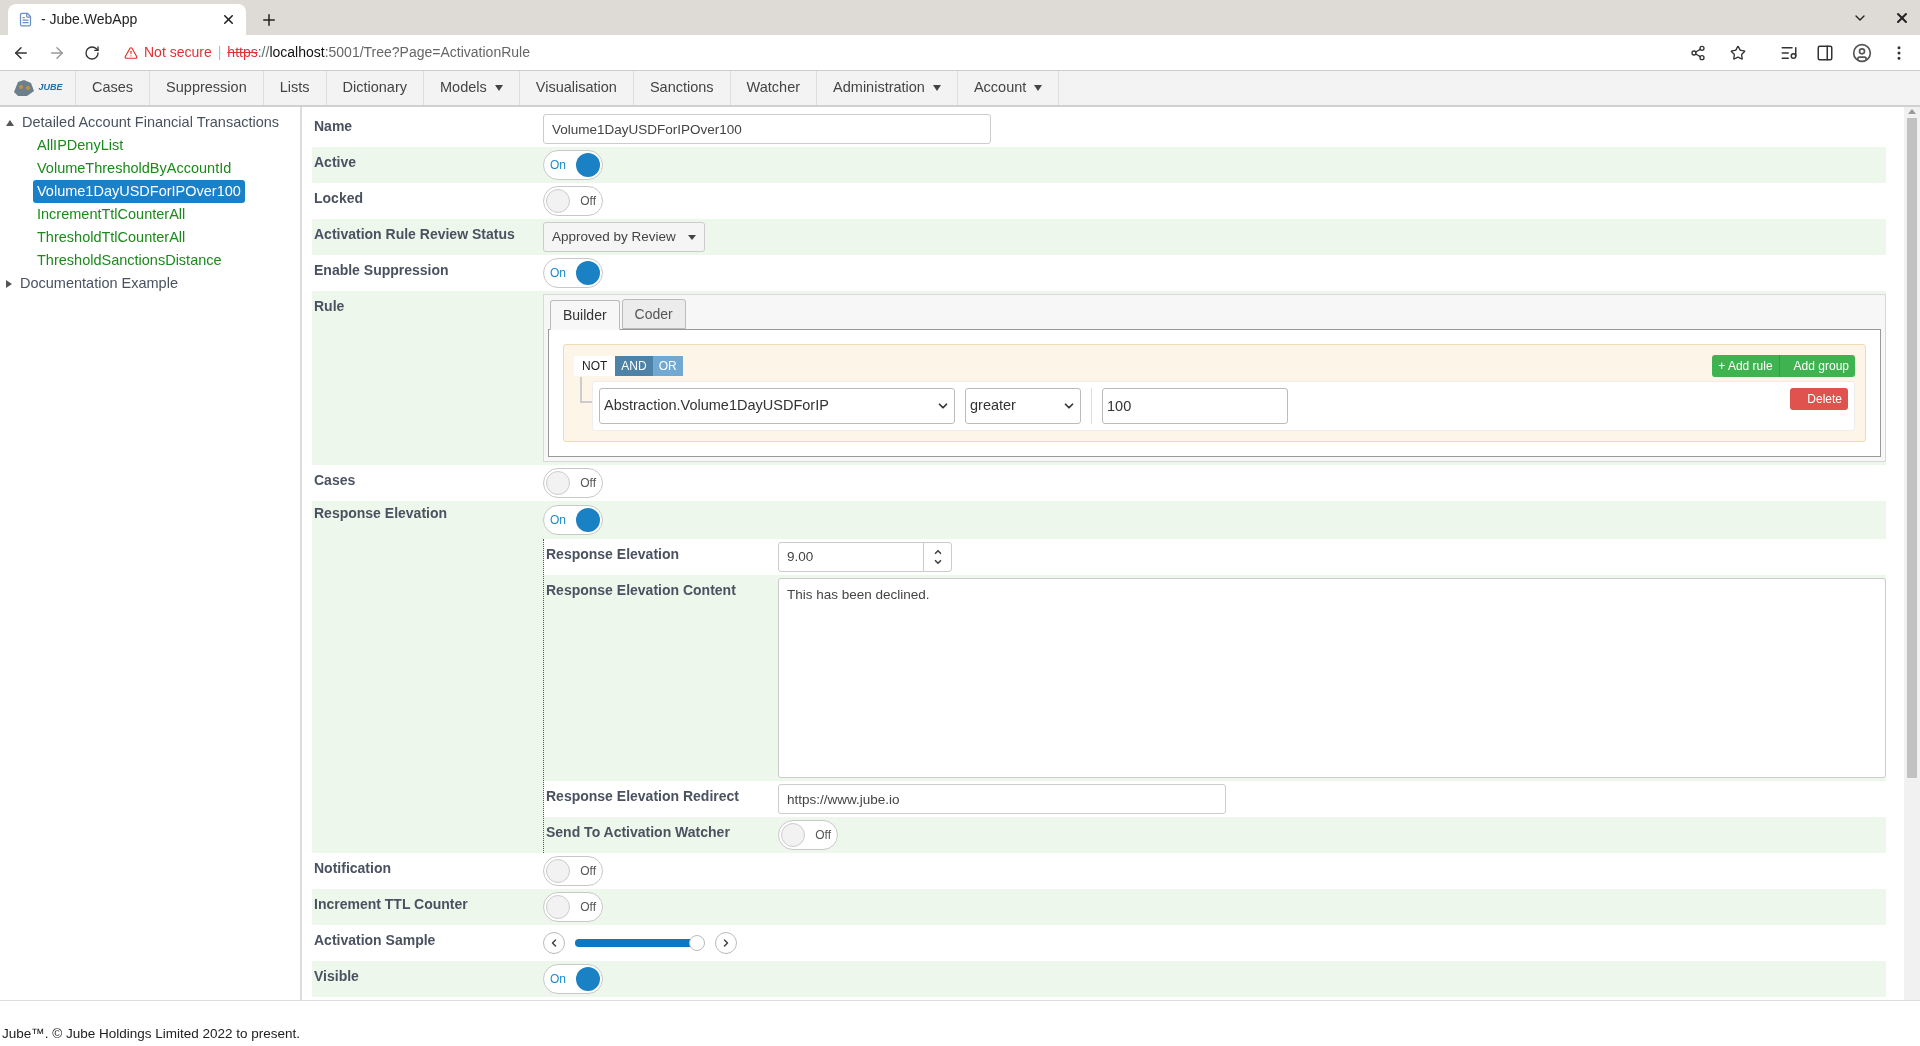 The width and height of the screenshot is (1920, 1046). Describe the element at coordinates (228, 19) in the screenshot. I see `close-icon` at that location.